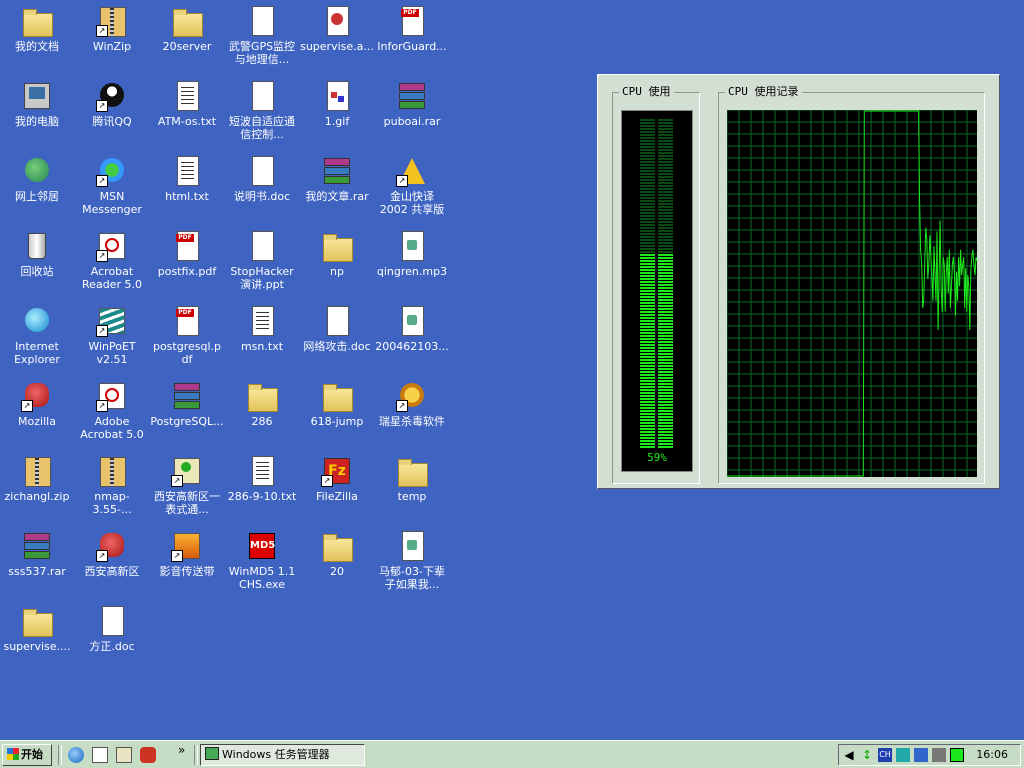 This screenshot has height=768, width=1024. I want to click on desktop-icon: 我的电脑, so click(37, 114).